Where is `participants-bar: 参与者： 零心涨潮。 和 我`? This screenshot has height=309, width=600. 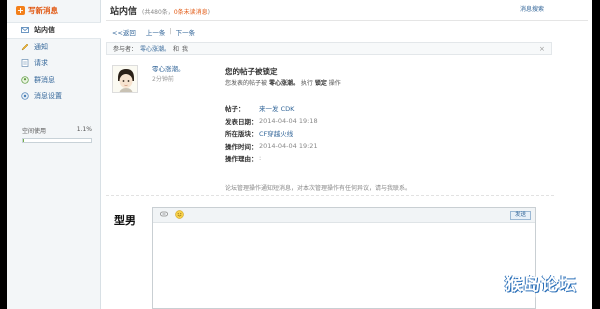 participants-bar: 参与者： 零心涨潮。 和 我 is located at coordinates (329, 48).